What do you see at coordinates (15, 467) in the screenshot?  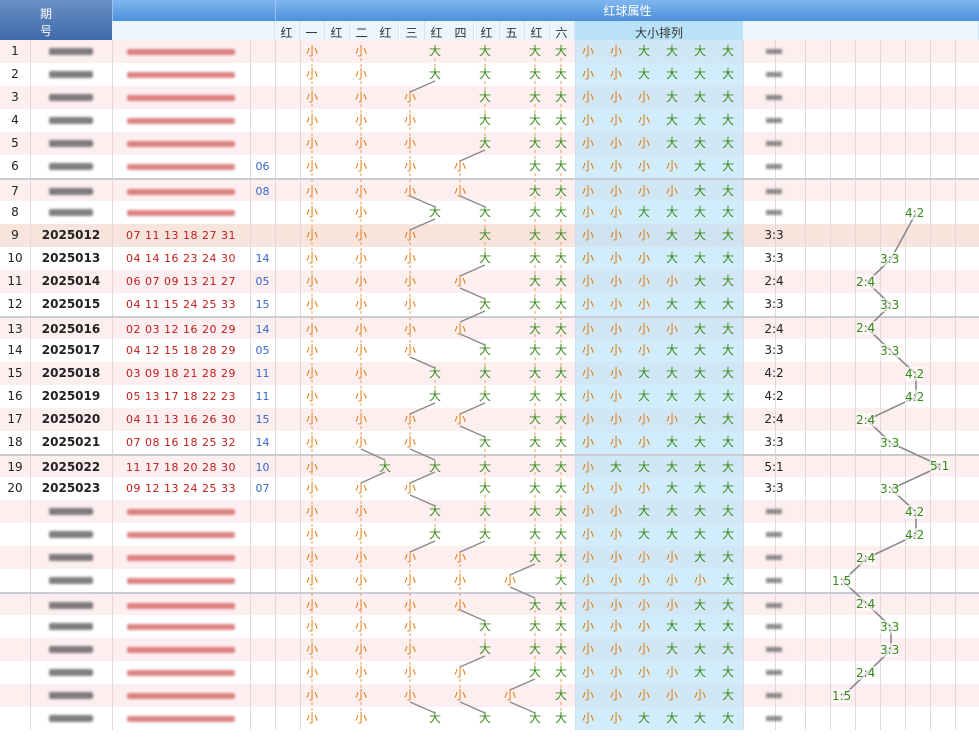 I see `row-index: 19` at bounding box center [15, 467].